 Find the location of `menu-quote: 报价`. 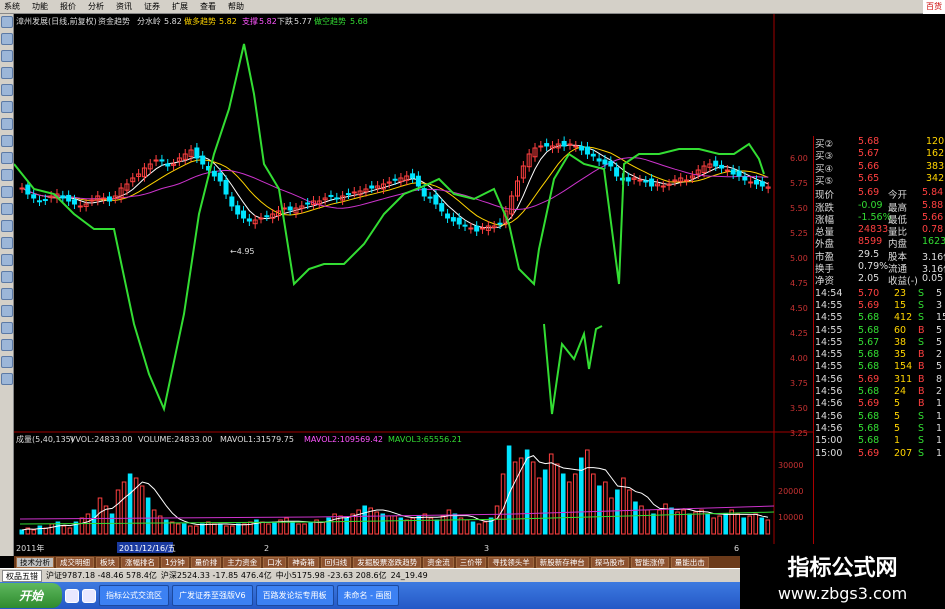

menu-quote: 报价 is located at coordinates (68, 6).